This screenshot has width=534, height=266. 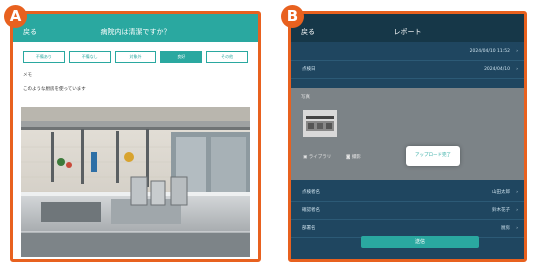 What do you see at coordinates (433, 156) in the screenshot?
I see `upload-toast: アップロード完了` at bounding box center [433, 156].